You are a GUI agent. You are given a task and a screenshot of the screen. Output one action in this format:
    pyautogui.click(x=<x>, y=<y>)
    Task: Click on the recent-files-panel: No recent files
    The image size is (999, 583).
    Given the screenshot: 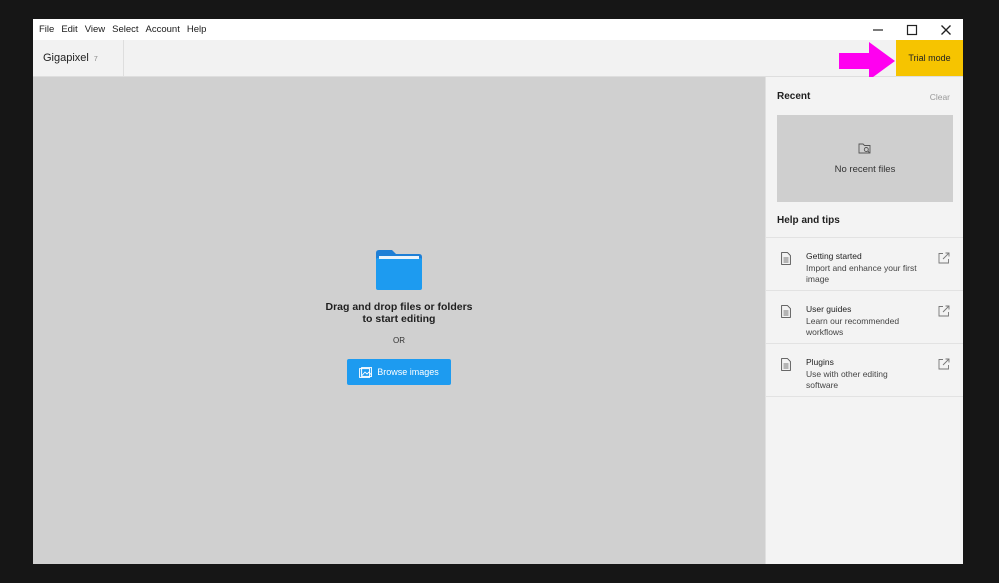 What is the action you would take?
    pyautogui.click(x=865, y=158)
    